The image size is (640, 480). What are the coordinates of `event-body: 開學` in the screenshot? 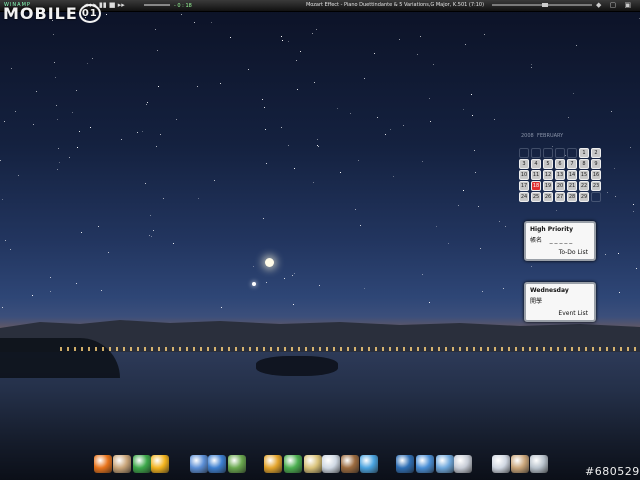 It's located at (536, 301).